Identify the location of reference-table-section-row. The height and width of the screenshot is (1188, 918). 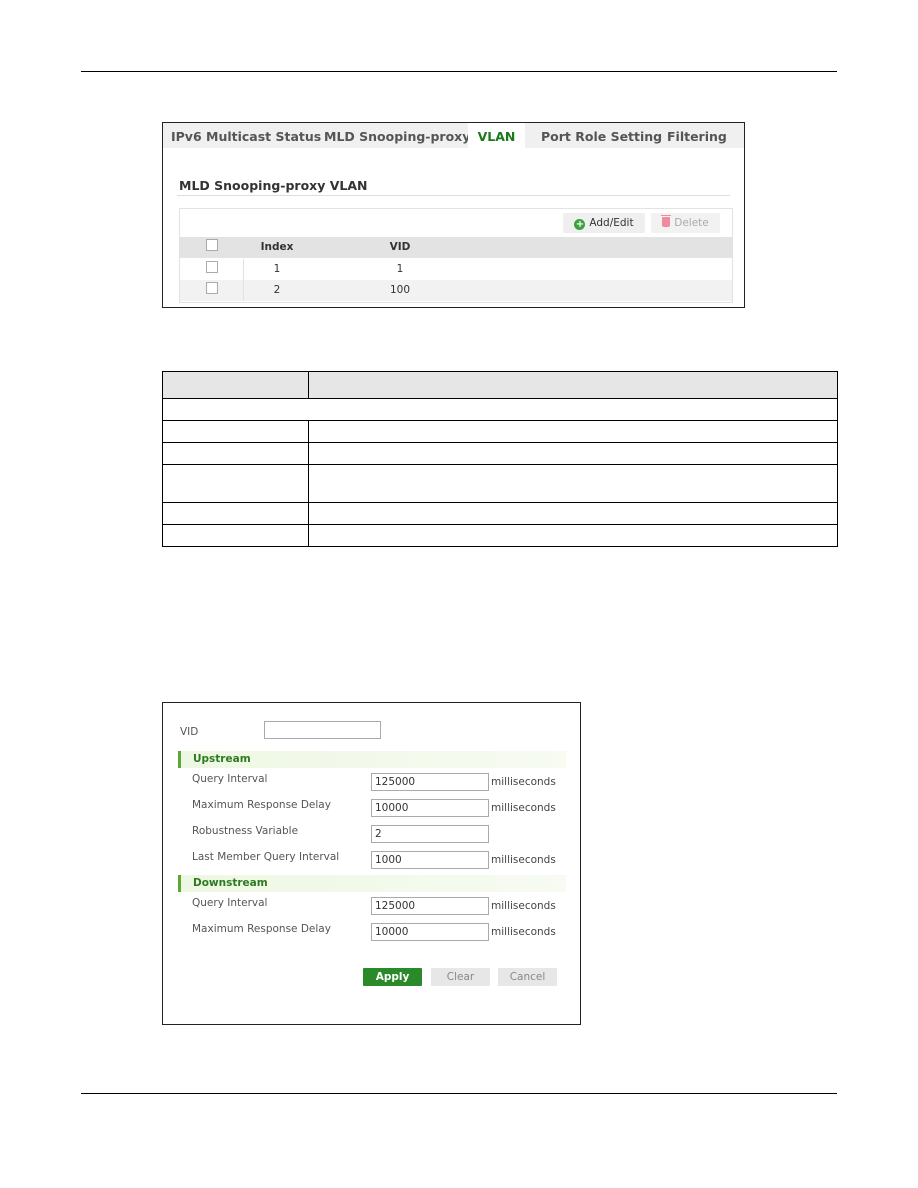
(500, 409).